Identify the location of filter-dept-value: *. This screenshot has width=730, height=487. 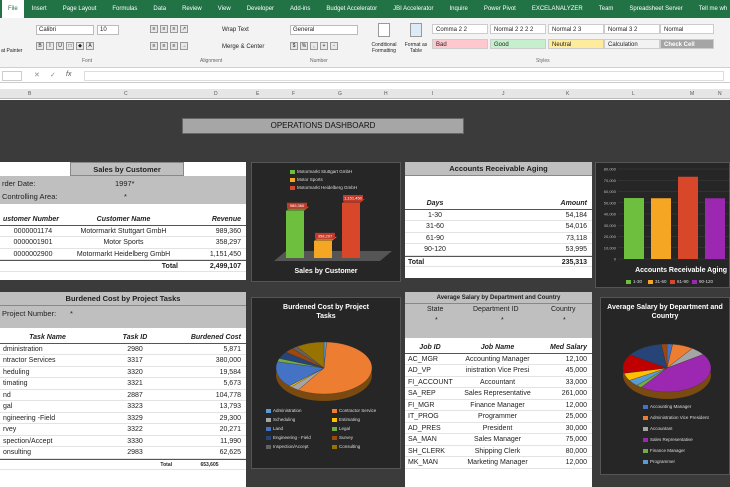
(502, 320).